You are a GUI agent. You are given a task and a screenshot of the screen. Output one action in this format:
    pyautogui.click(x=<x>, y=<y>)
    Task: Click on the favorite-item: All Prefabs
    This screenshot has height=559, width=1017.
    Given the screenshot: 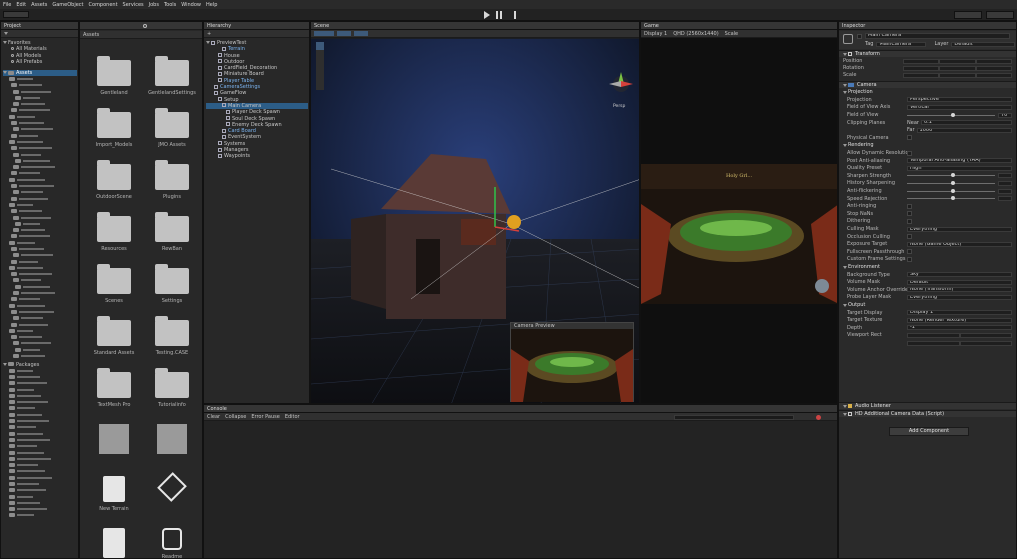 What is the action you would take?
    pyautogui.click(x=40, y=62)
    